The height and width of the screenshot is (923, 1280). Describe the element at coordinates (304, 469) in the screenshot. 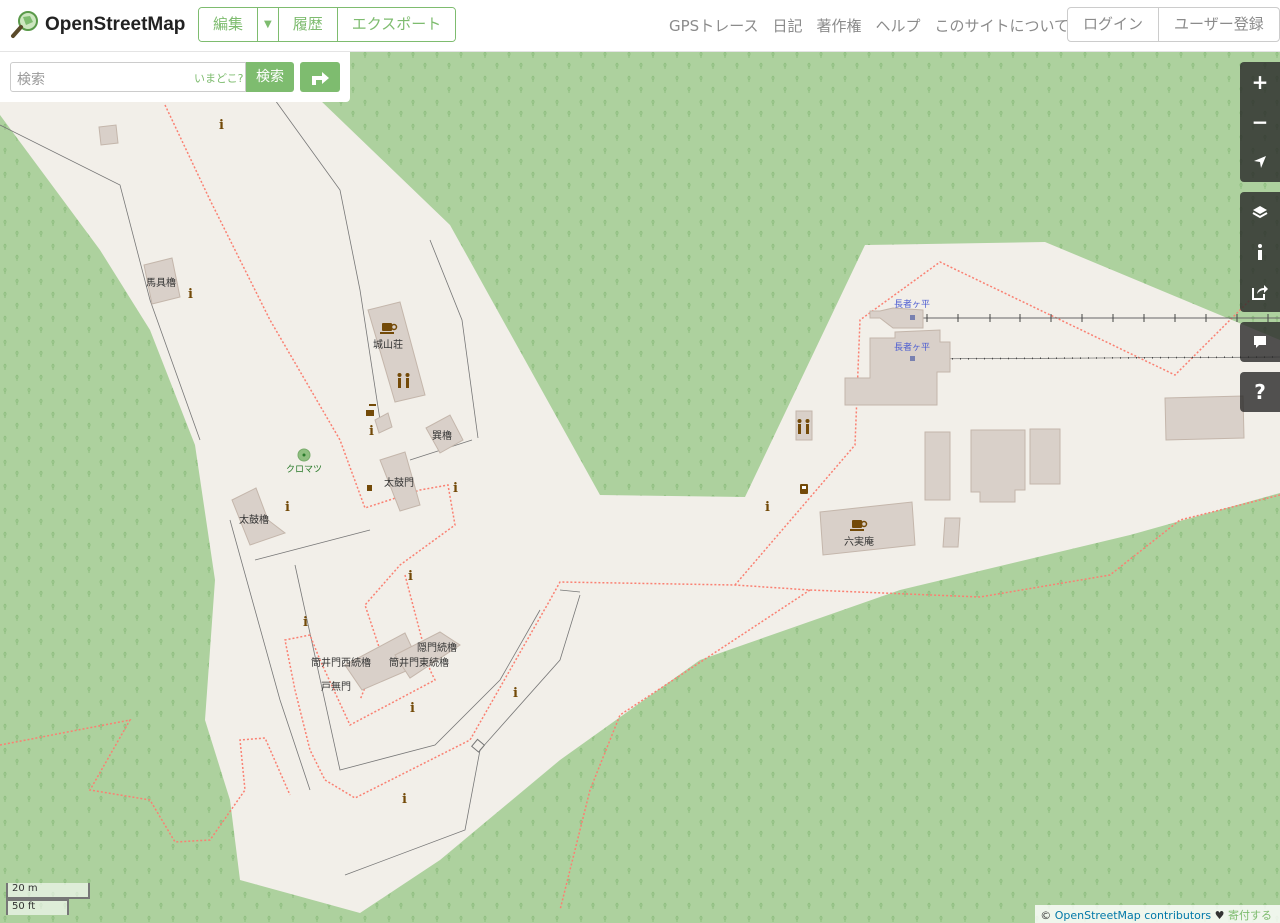

I see `label-kuromatsu: クロマツ` at that location.